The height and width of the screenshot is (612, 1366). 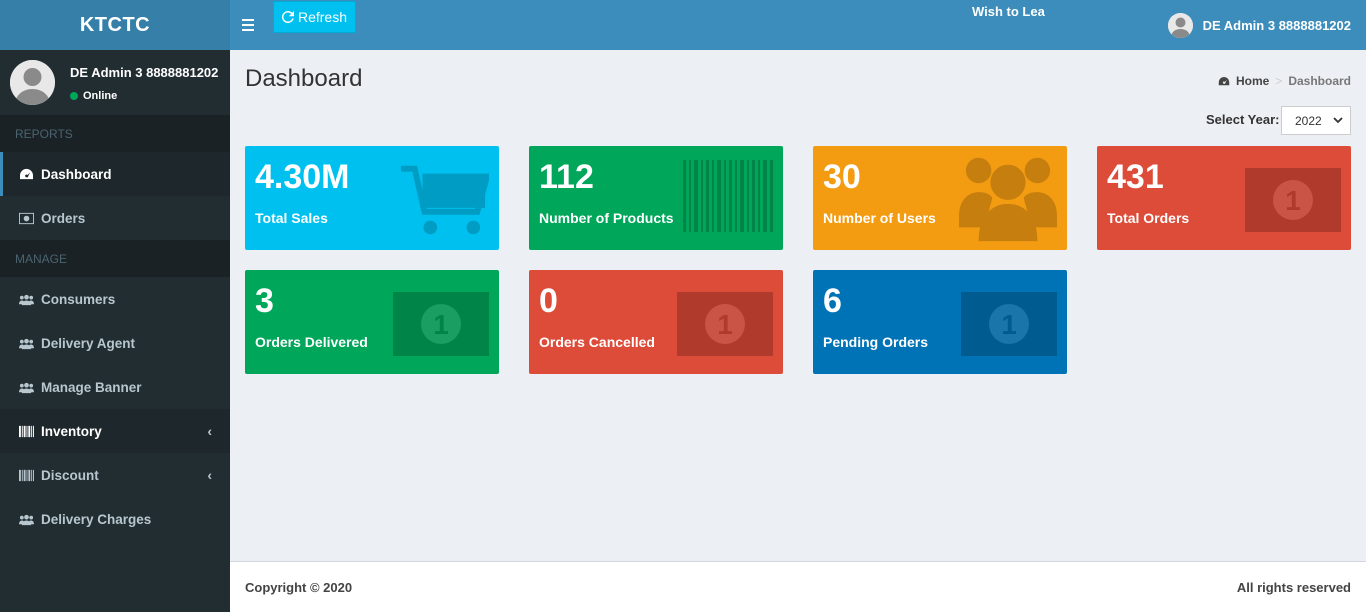 I want to click on sidebar-item-label: Inventory, so click(x=71, y=431).